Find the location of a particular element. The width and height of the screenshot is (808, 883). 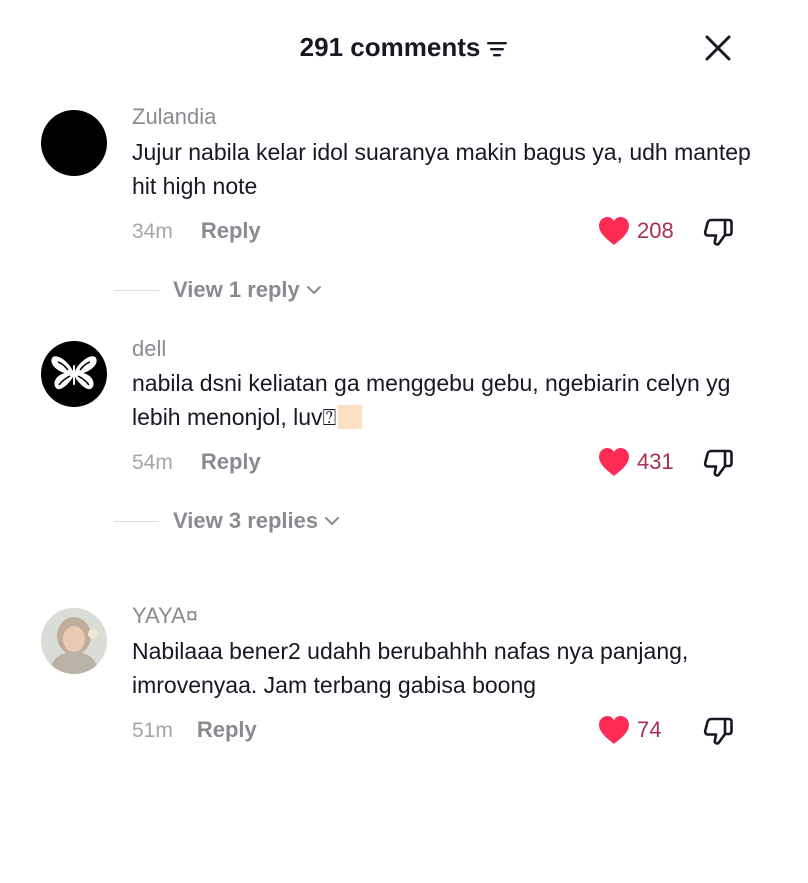

close-icon is located at coordinates (718, 48).